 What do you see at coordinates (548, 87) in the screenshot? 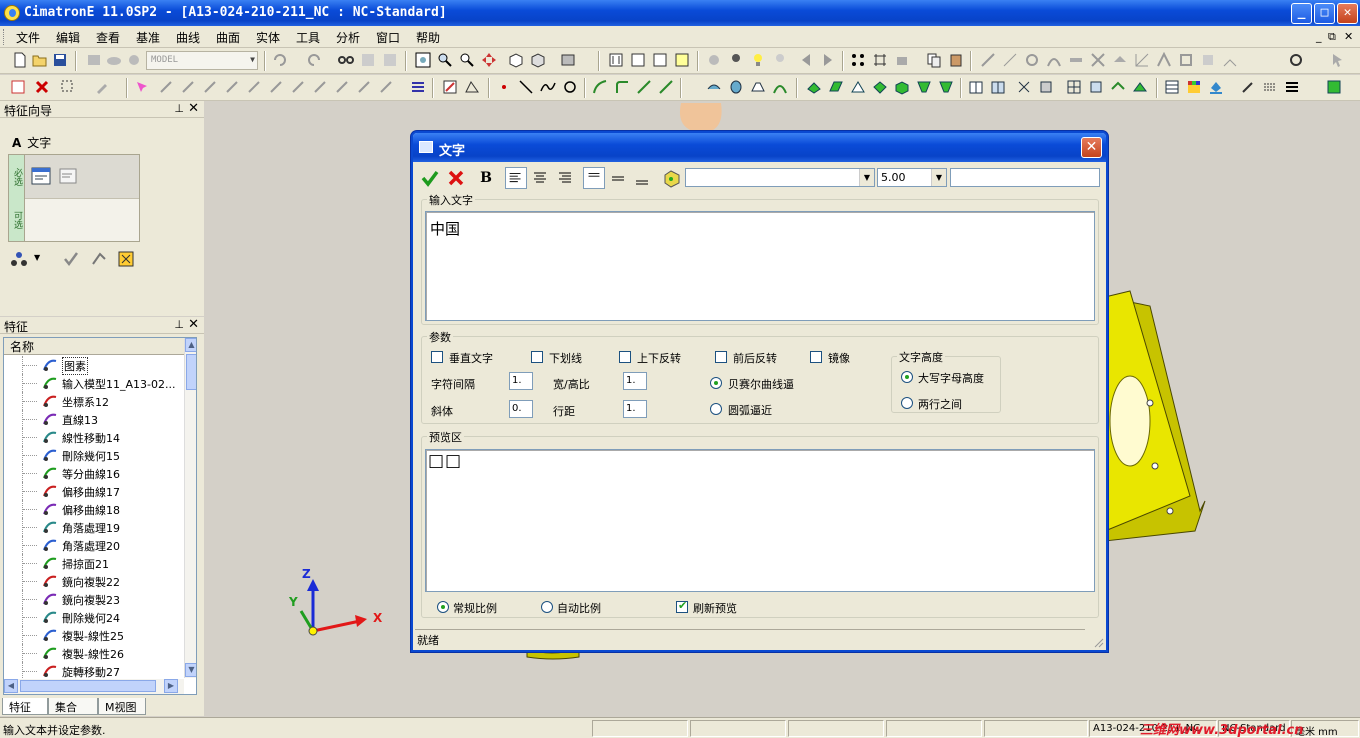
I see `spline-icon` at bounding box center [548, 87].